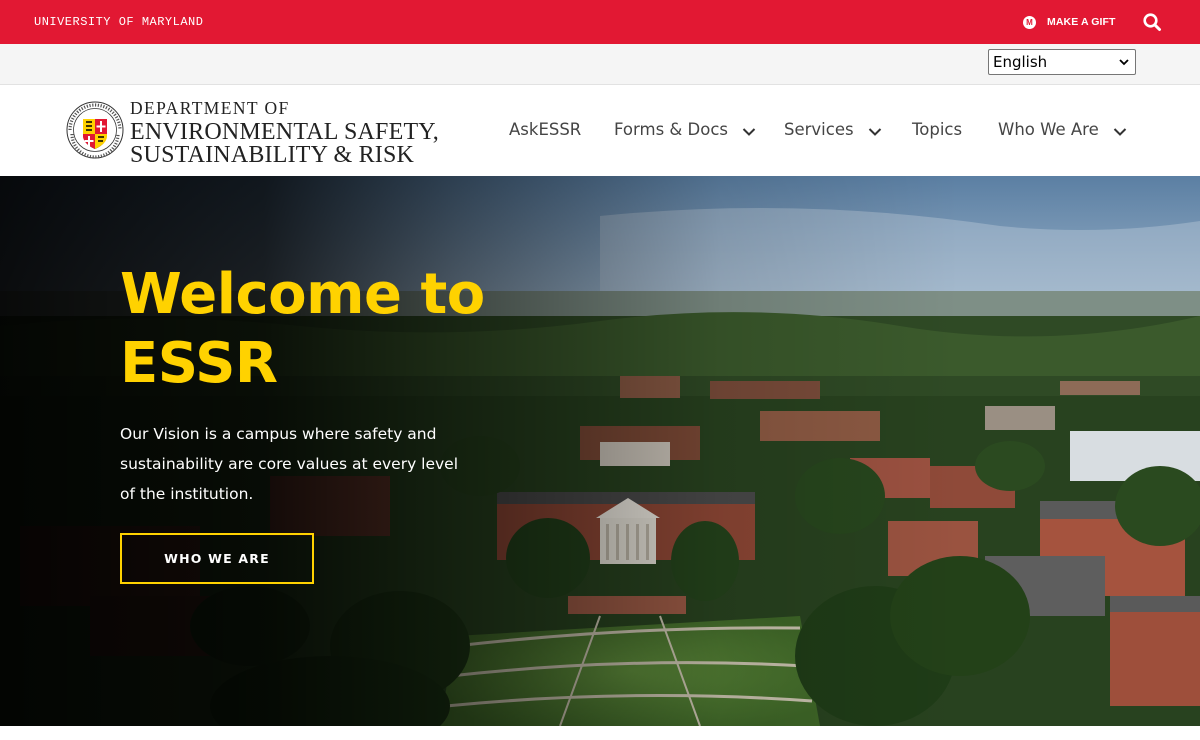  Describe the element at coordinates (1029, 22) in the screenshot. I see `umd-m-icon: M` at that location.